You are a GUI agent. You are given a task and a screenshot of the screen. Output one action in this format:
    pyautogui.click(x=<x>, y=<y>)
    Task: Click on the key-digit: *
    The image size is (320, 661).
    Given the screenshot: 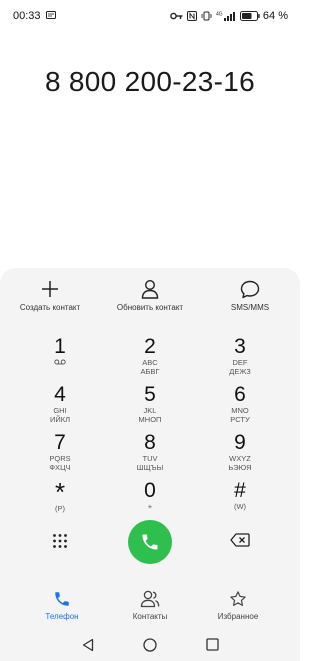 What is the action you would take?
    pyautogui.click(x=60, y=492)
    